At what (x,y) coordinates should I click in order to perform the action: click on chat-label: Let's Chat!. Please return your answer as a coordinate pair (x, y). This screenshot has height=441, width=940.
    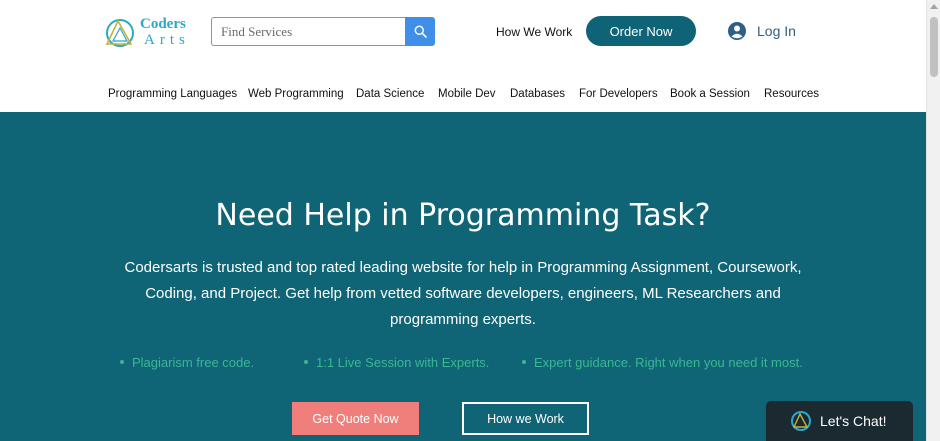
    Looking at the image, I should click on (853, 421).